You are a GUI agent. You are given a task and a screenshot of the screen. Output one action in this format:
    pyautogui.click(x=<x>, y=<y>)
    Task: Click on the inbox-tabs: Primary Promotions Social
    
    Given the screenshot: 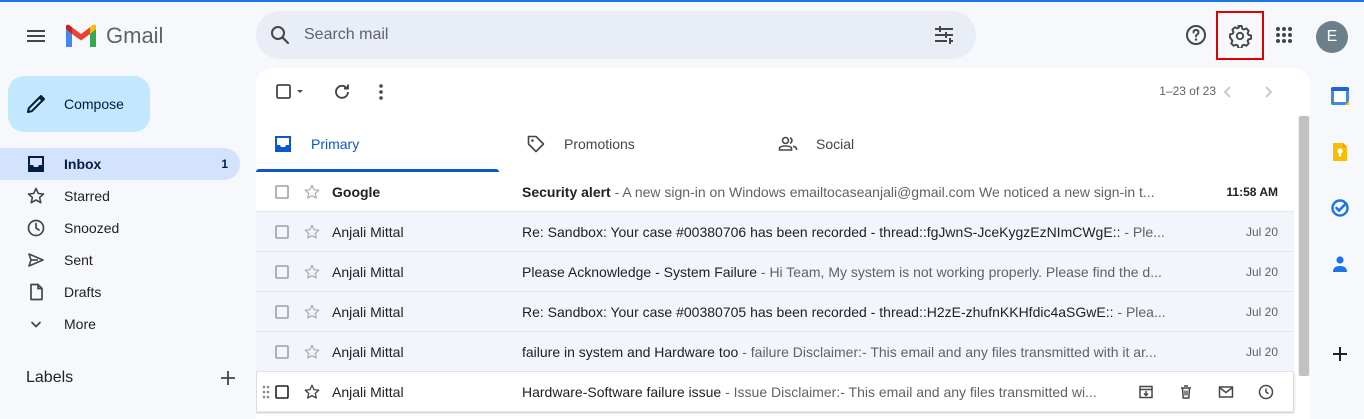 What is the action you would take?
    pyautogui.click(x=775, y=144)
    